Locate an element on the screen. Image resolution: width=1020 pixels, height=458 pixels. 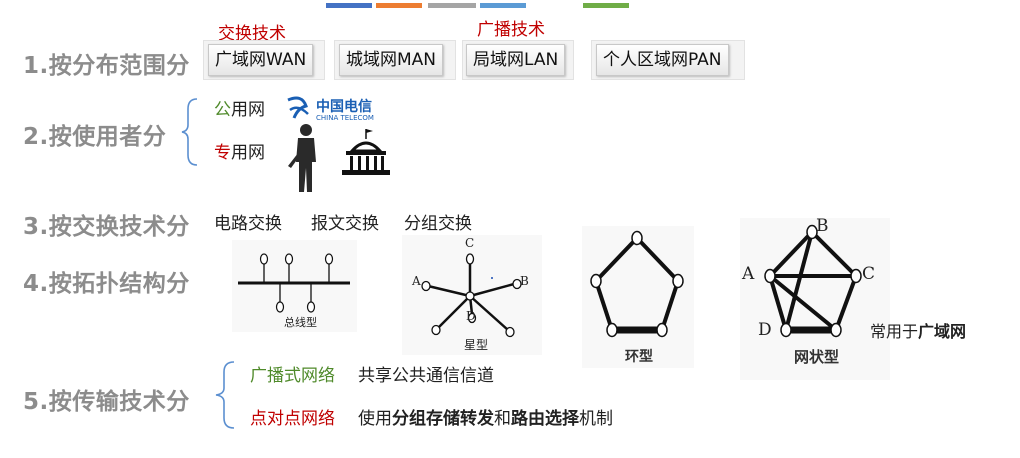
heading-user: 2.按使用者分 is located at coordinates (95, 137).